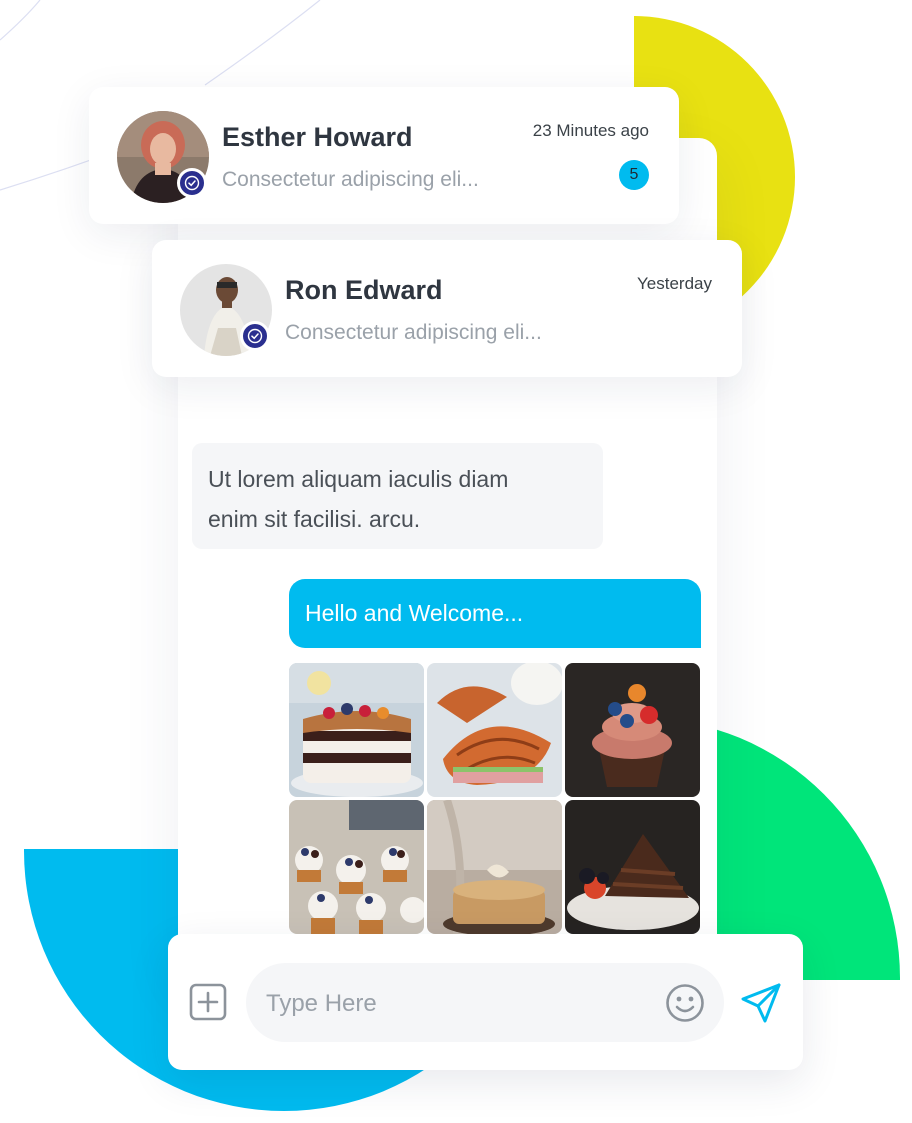 The image size is (912, 1123). Describe the element at coordinates (456, 1003) in the screenshot. I see `message-input` at that location.